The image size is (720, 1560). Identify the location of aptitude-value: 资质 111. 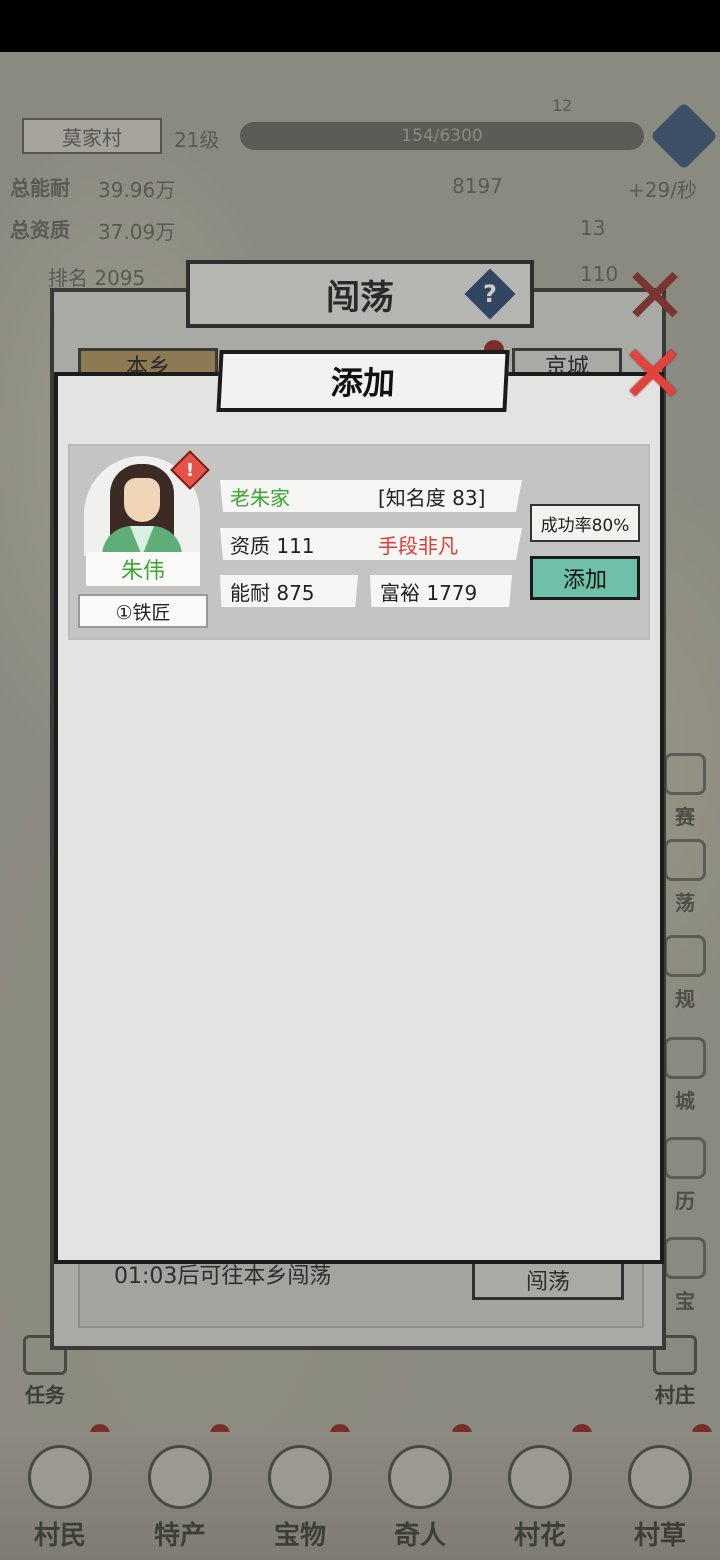
(272, 545).